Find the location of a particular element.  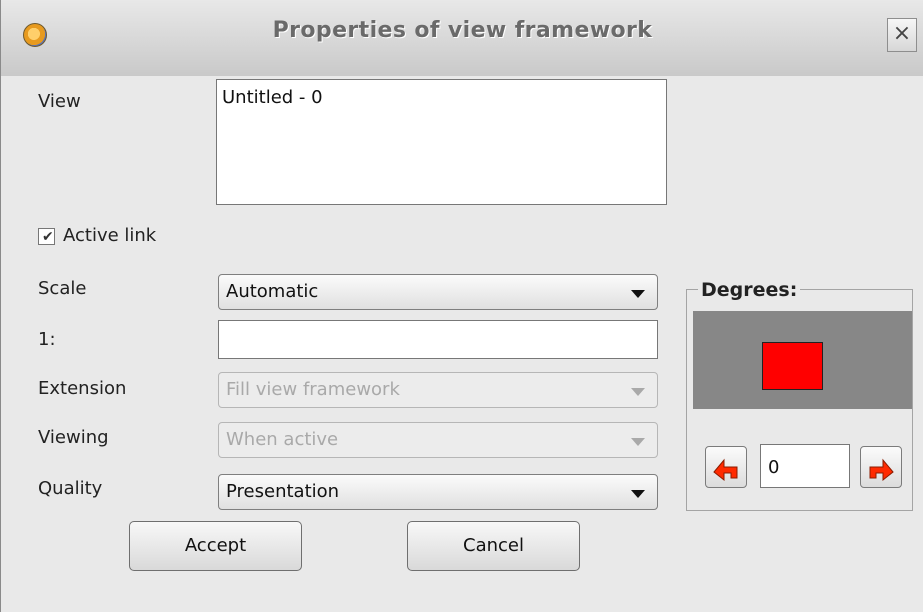

rotate-left-button is located at coordinates (726, 467).